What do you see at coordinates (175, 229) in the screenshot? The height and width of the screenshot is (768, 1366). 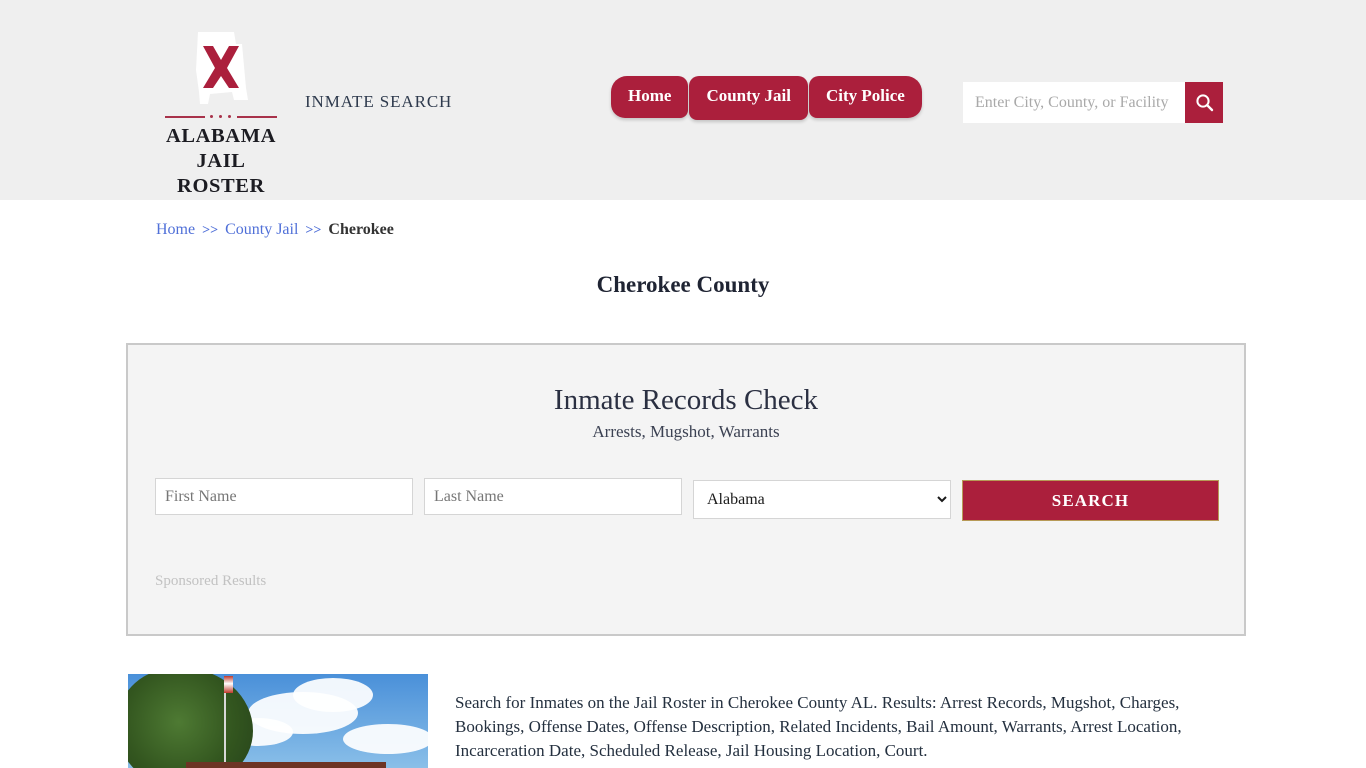 I see `breadcrumb-link-home: Home` at bounding box center [175, 229].